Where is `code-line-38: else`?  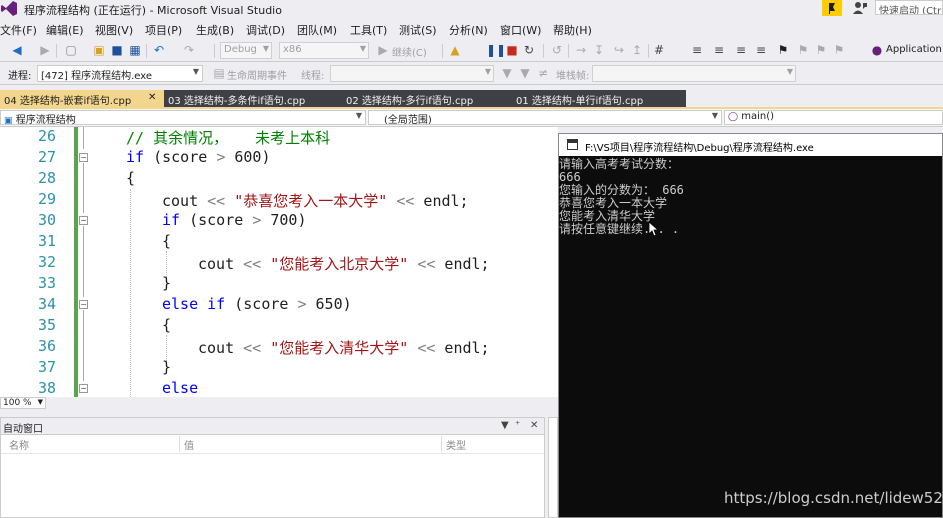
code-line-38: else is located at coordinates (180, 388).